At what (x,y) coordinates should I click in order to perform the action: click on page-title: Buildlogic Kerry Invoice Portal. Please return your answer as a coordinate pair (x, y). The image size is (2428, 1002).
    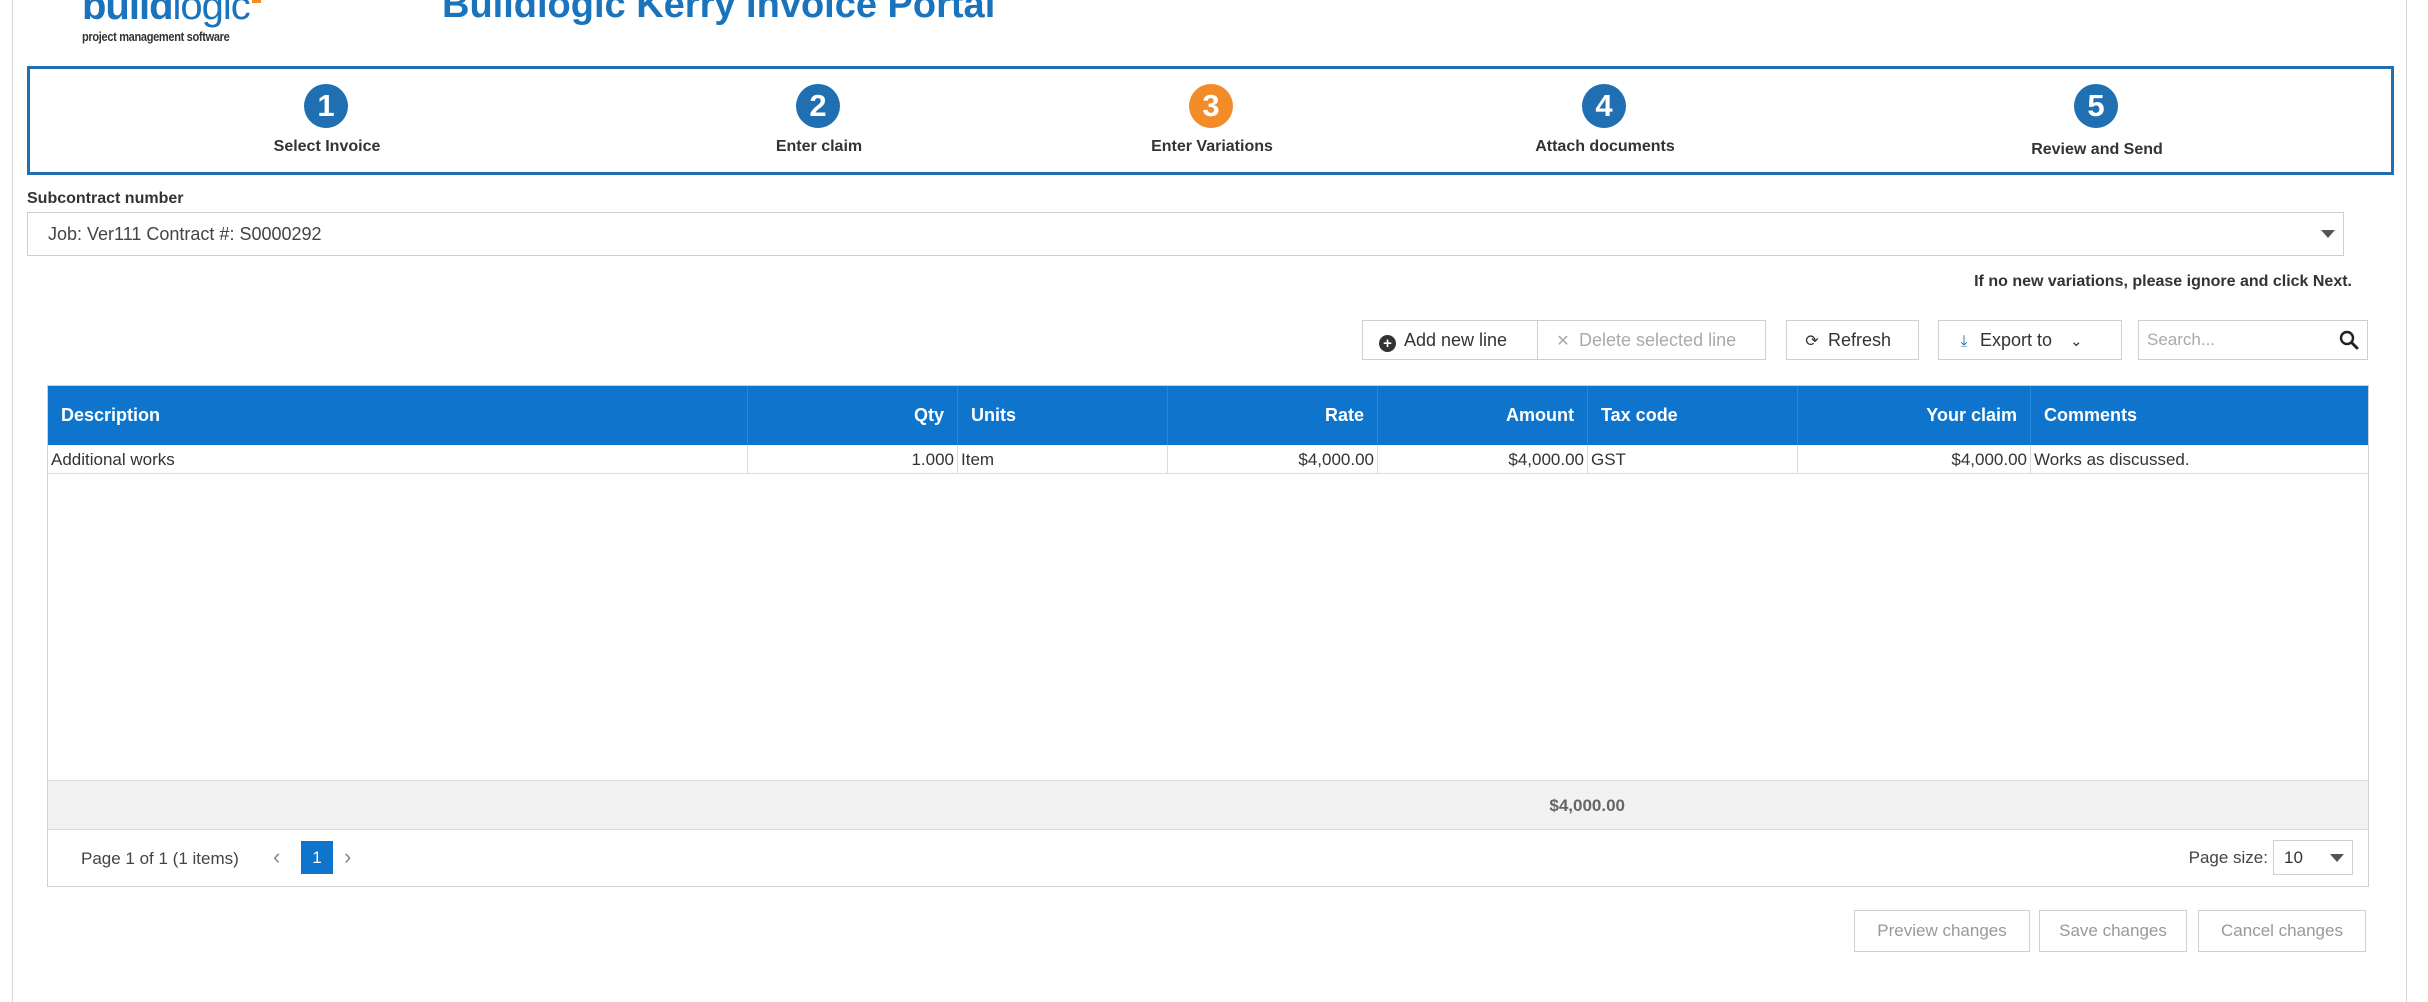
    Looking at the image, I should click on (719, 13).